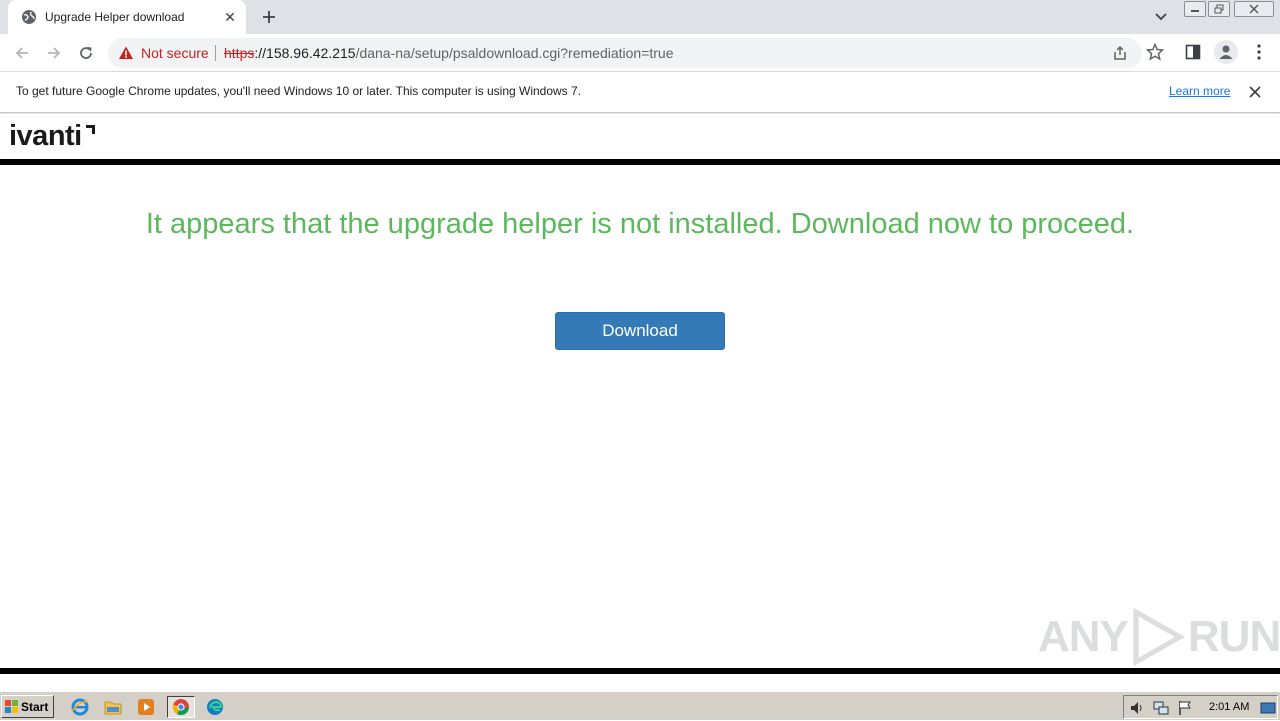 This screenshot has width=1280, height=721. I want to click on windows-taskbar: Start 2:01 AM, so click(640, 705).